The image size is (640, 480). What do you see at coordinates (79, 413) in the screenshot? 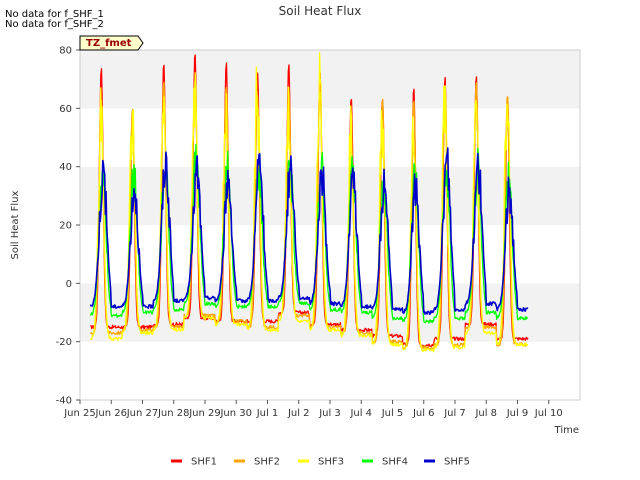
I see `x-tick-label: Jun 25` at bounding box center [79, 413].